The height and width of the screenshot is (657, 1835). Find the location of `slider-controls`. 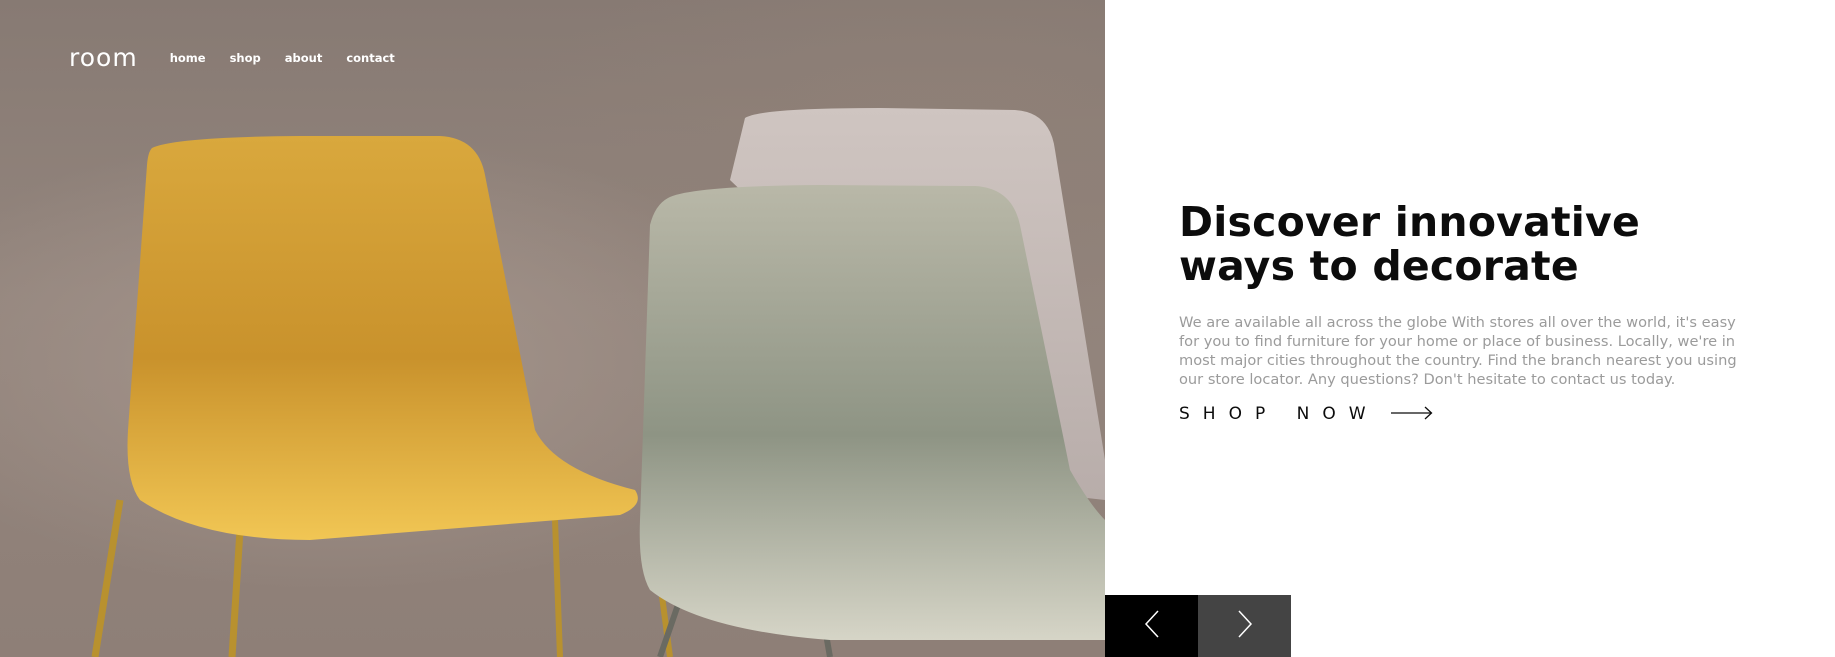

slider-controls is located at coordinates (1198, 626).